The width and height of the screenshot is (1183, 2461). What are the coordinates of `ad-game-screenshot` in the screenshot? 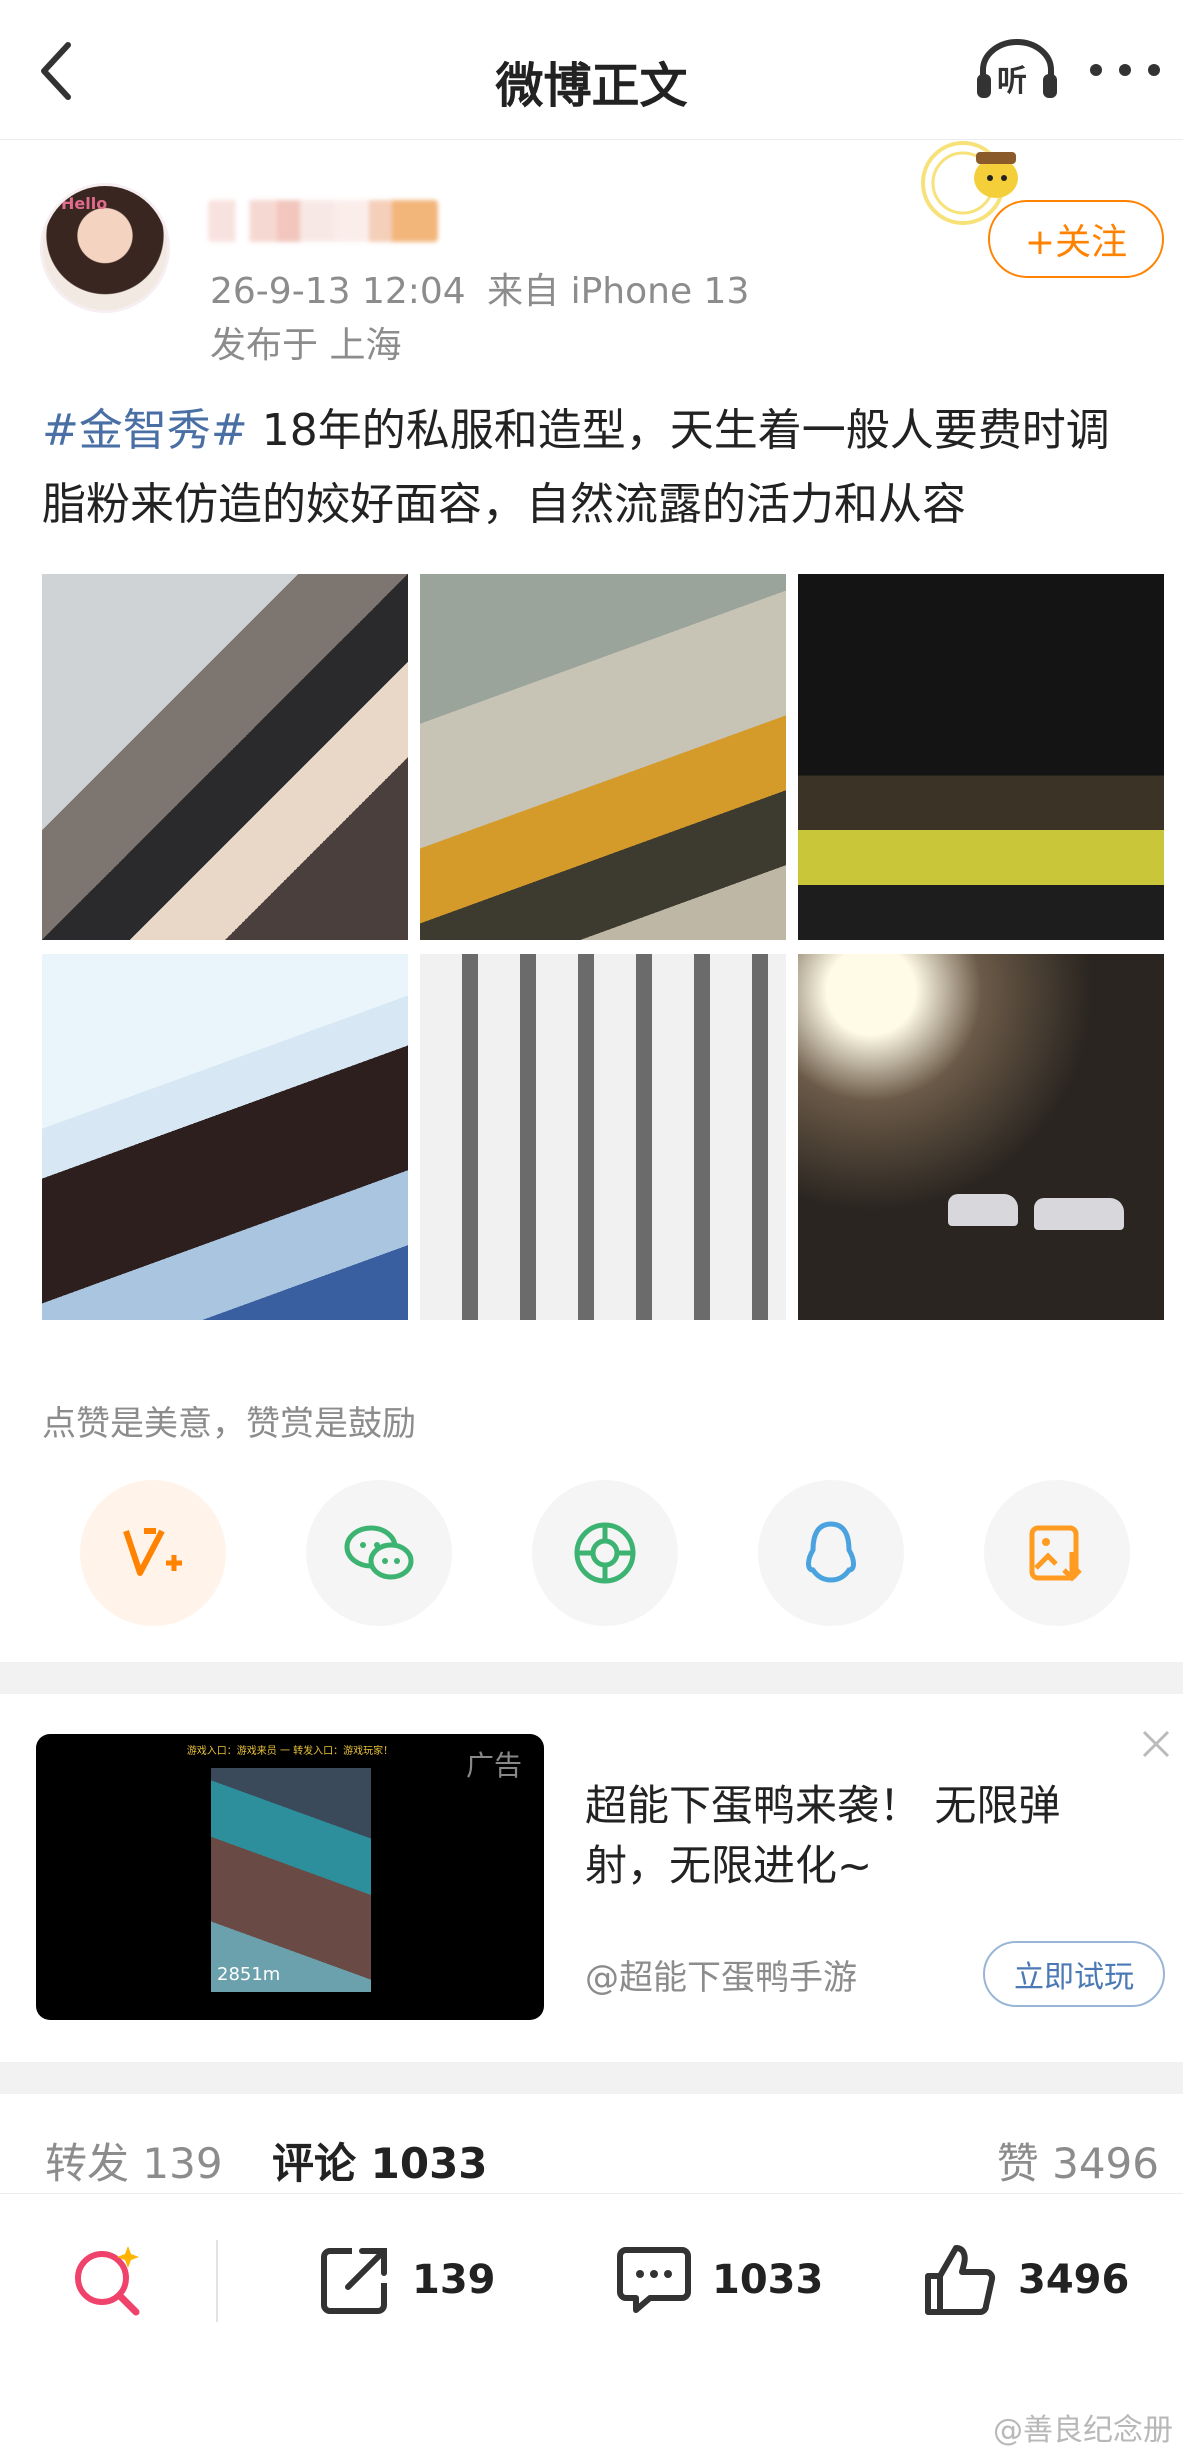 It's located at (291, 1880).